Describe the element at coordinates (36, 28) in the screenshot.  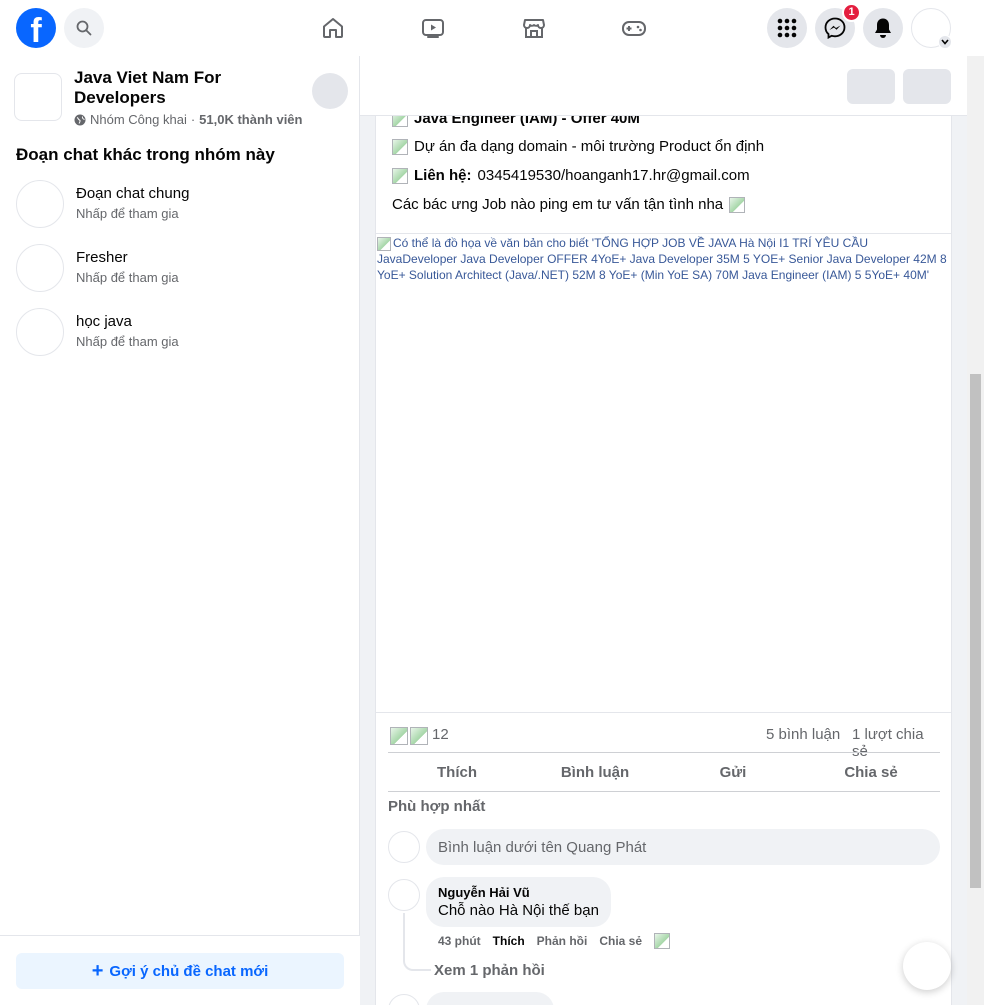
I see `facebook-logo-icon: f` at that location.